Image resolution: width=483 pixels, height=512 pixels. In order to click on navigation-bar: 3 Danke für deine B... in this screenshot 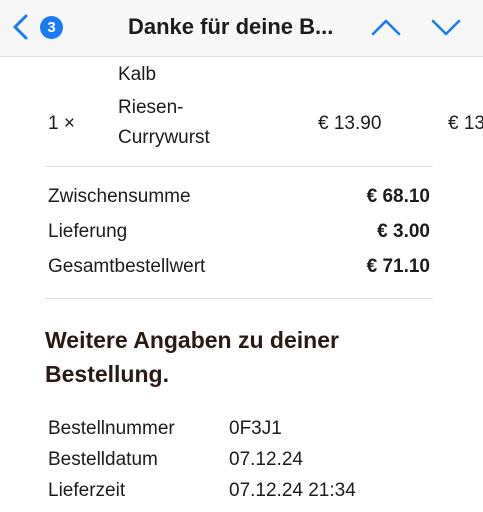, I will do `click(241, 28)`.